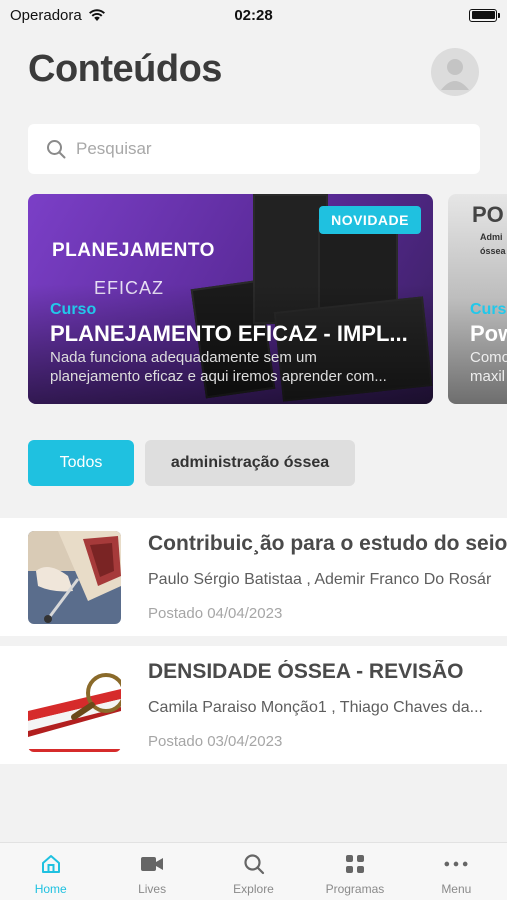  What do you see at coordinates (355, 889) in the screenshot?
I see `tab-programas-label: Programas` at bounding box center [355, 889].